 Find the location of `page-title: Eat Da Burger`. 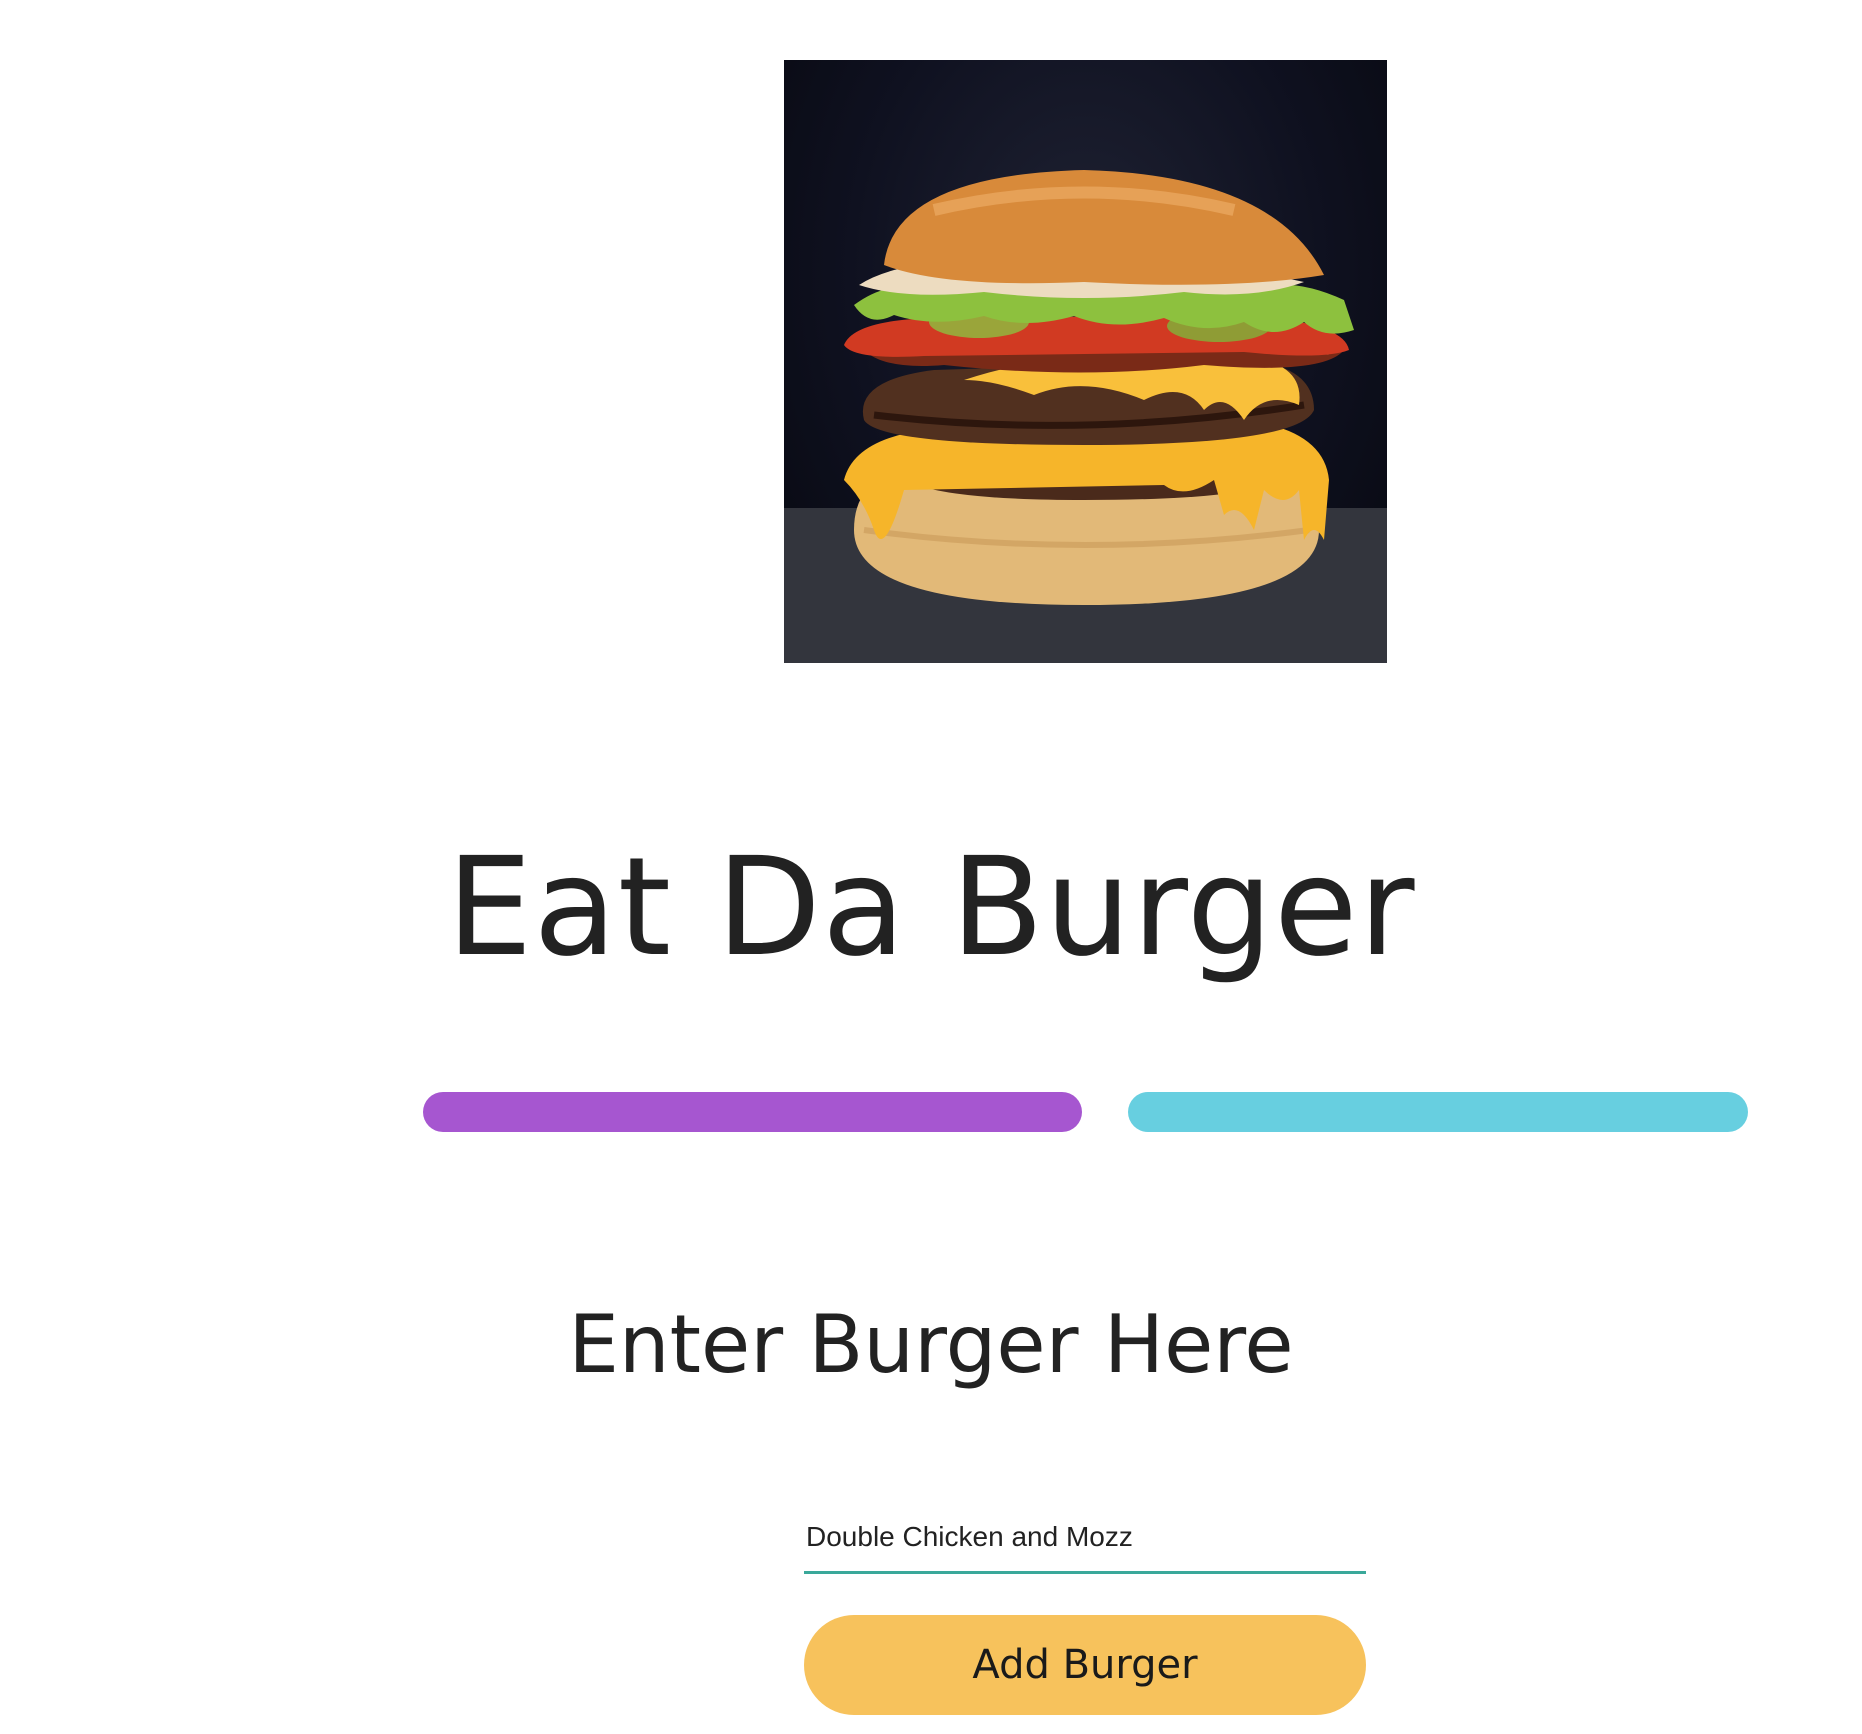

page-title: Eat Da Burger is located at coordinates (931, 908).